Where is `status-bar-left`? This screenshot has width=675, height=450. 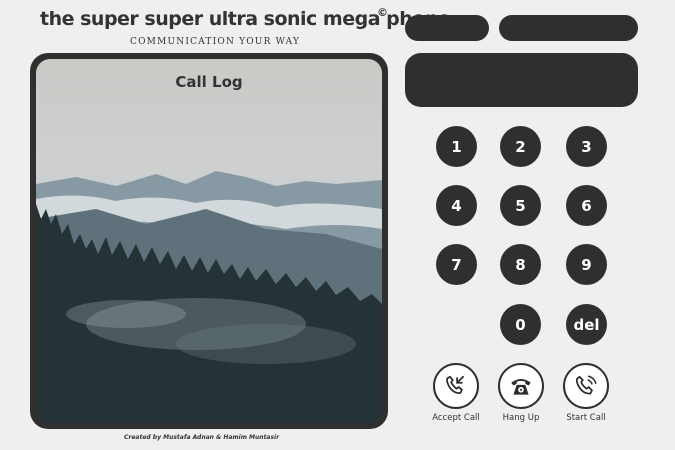
status-bar-left is located at coordinates (447, 28).